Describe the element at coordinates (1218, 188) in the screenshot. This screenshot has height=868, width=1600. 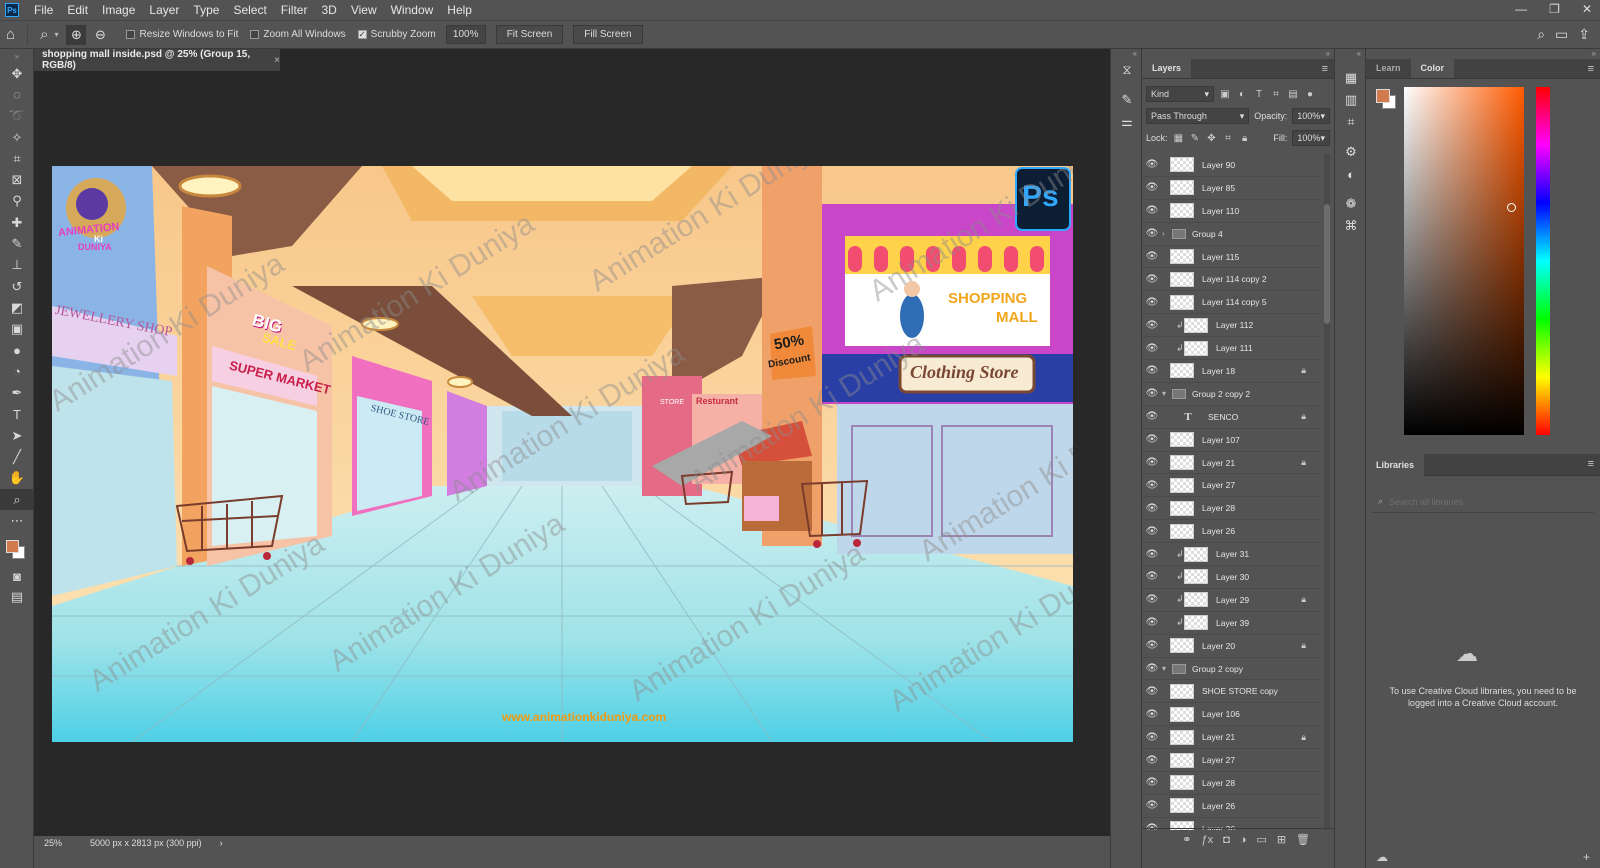
I see `layer-name: Layer 85` at that location.